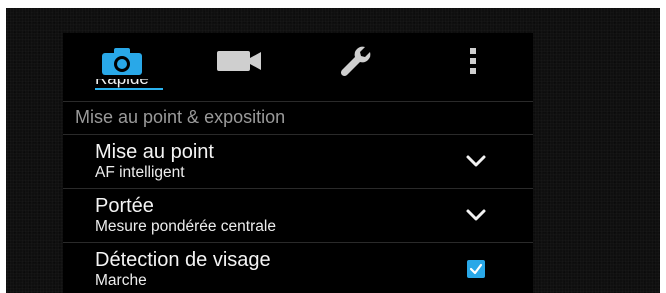 The image size is (666, 293). Describe the element at coordinates (180, 117) in the screenshot. I see `section-header: Mise au point & exposition` at that location.